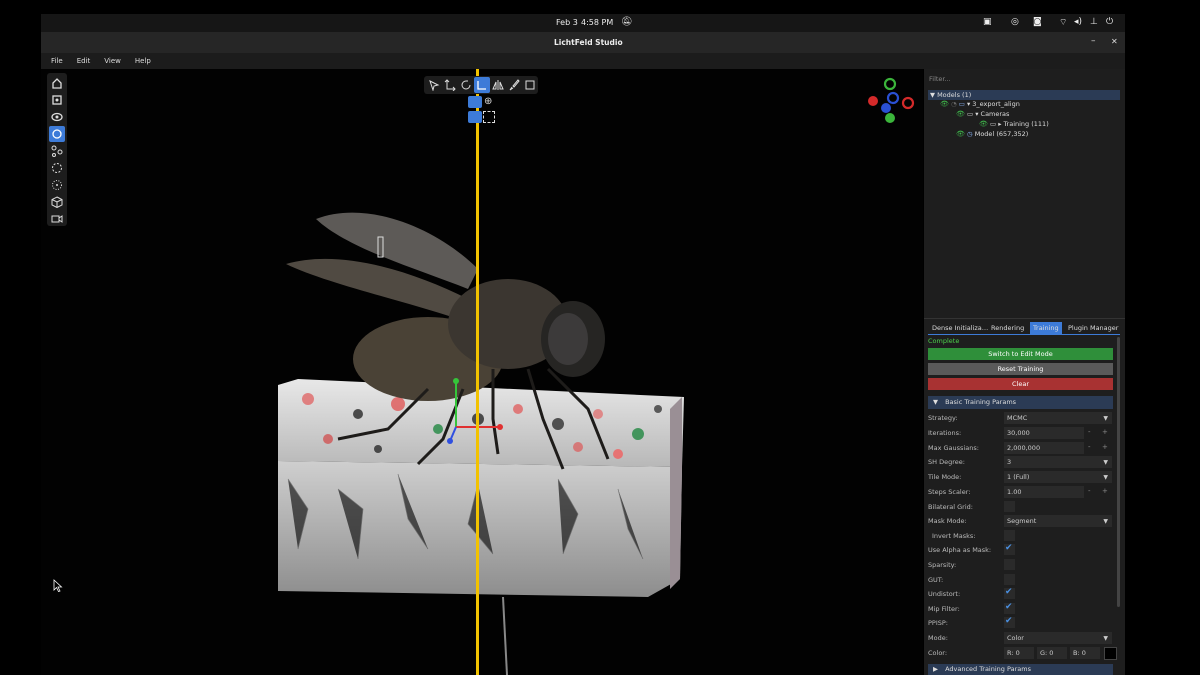  I want to click on chevron-down-icon: ▼, so click(935, 402).